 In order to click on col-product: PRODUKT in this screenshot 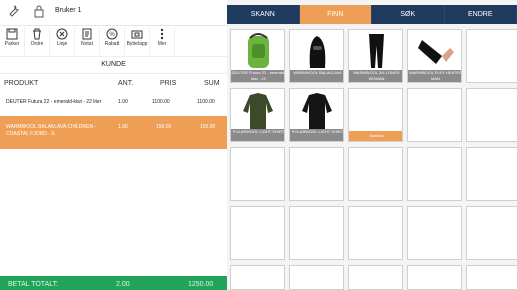, I will do `click(21, 83)`.